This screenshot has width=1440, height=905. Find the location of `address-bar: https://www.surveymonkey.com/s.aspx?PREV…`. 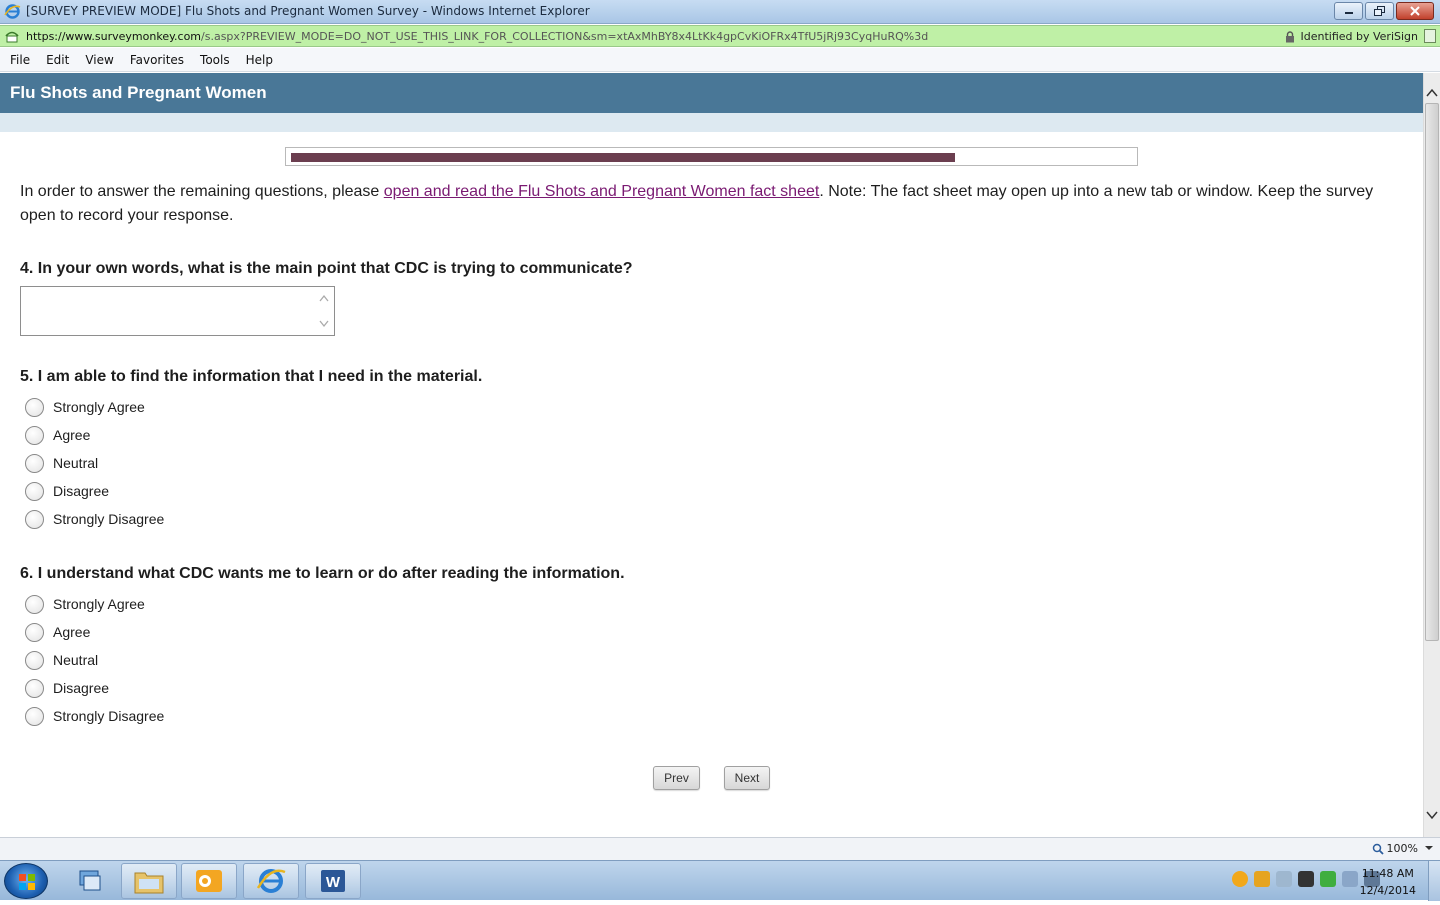

address-bar: https://www.surveymonkey.com/s.aspx?PREV… is located at coordinates (720, 36).